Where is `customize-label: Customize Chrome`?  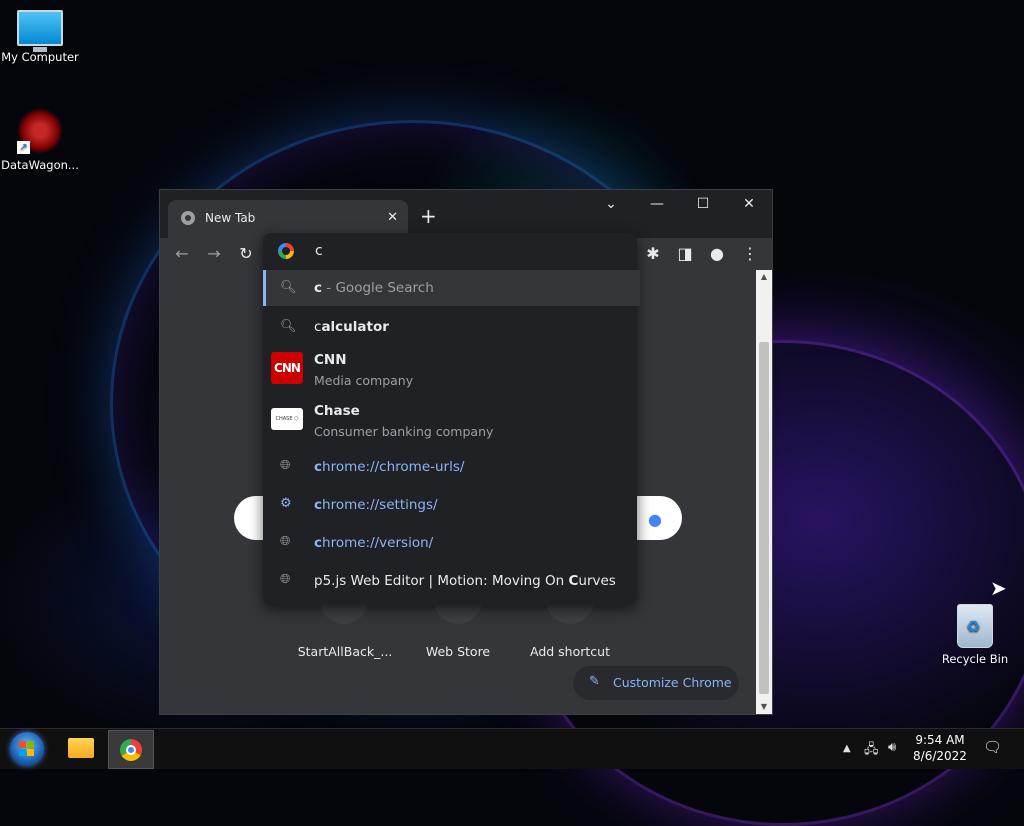
customize-label: Customize Chrome is located at coordinates (672, 682).